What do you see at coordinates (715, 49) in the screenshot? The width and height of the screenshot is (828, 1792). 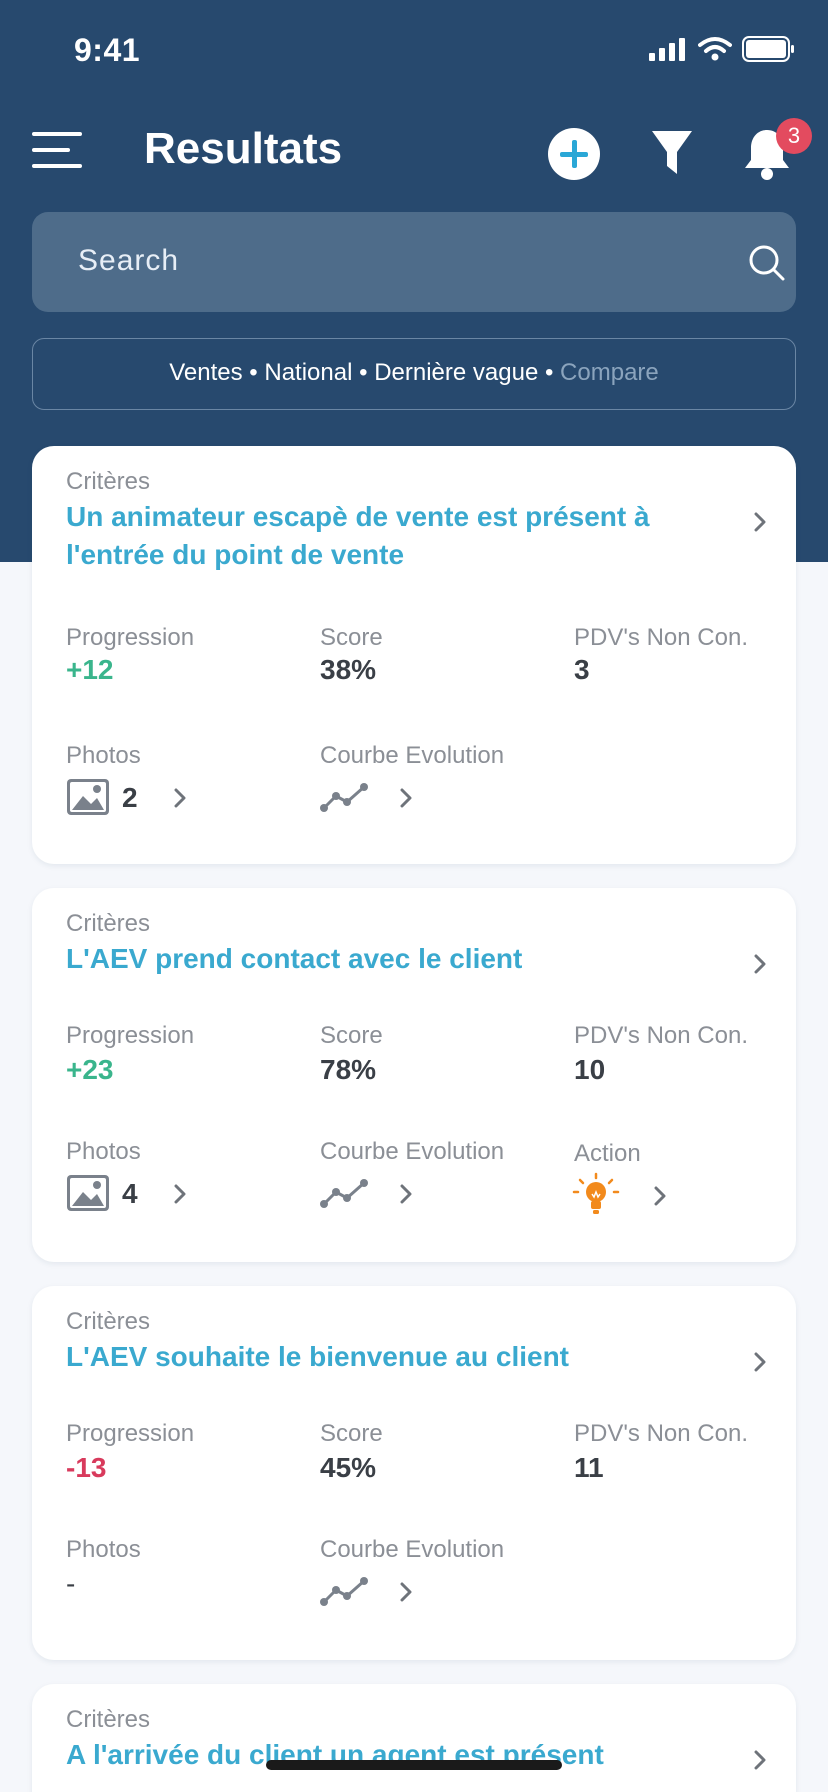 I see `wifi-icon` at bounding box center [715, 49].